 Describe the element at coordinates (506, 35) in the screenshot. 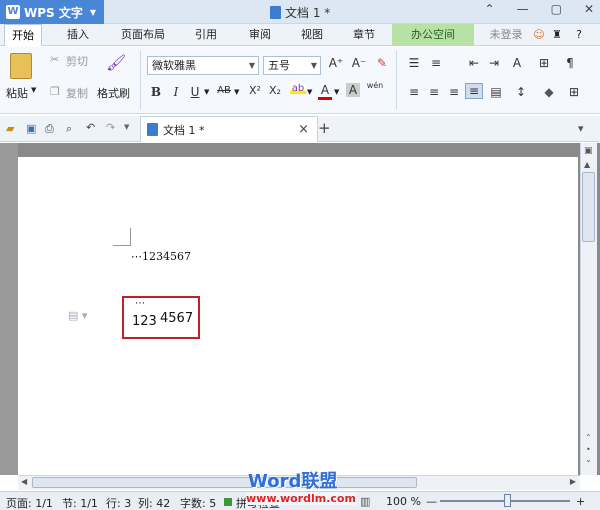

I see `login-status: 未登录` at that location.